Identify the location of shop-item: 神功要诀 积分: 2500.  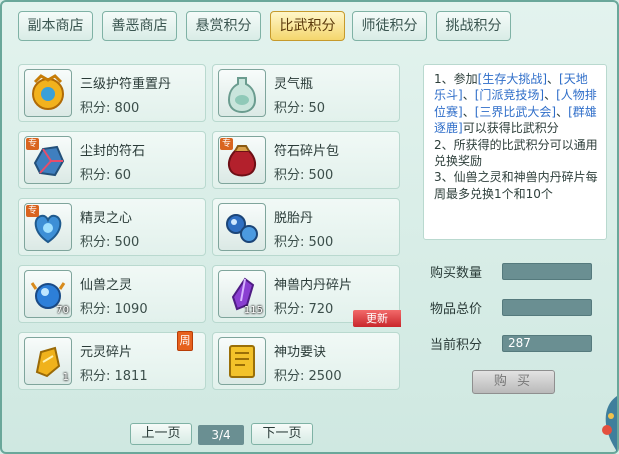
(306, 361).